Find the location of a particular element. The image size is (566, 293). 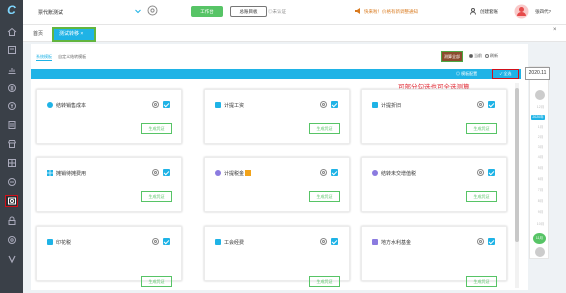

tax-icon is located at coordinates (218, 173).